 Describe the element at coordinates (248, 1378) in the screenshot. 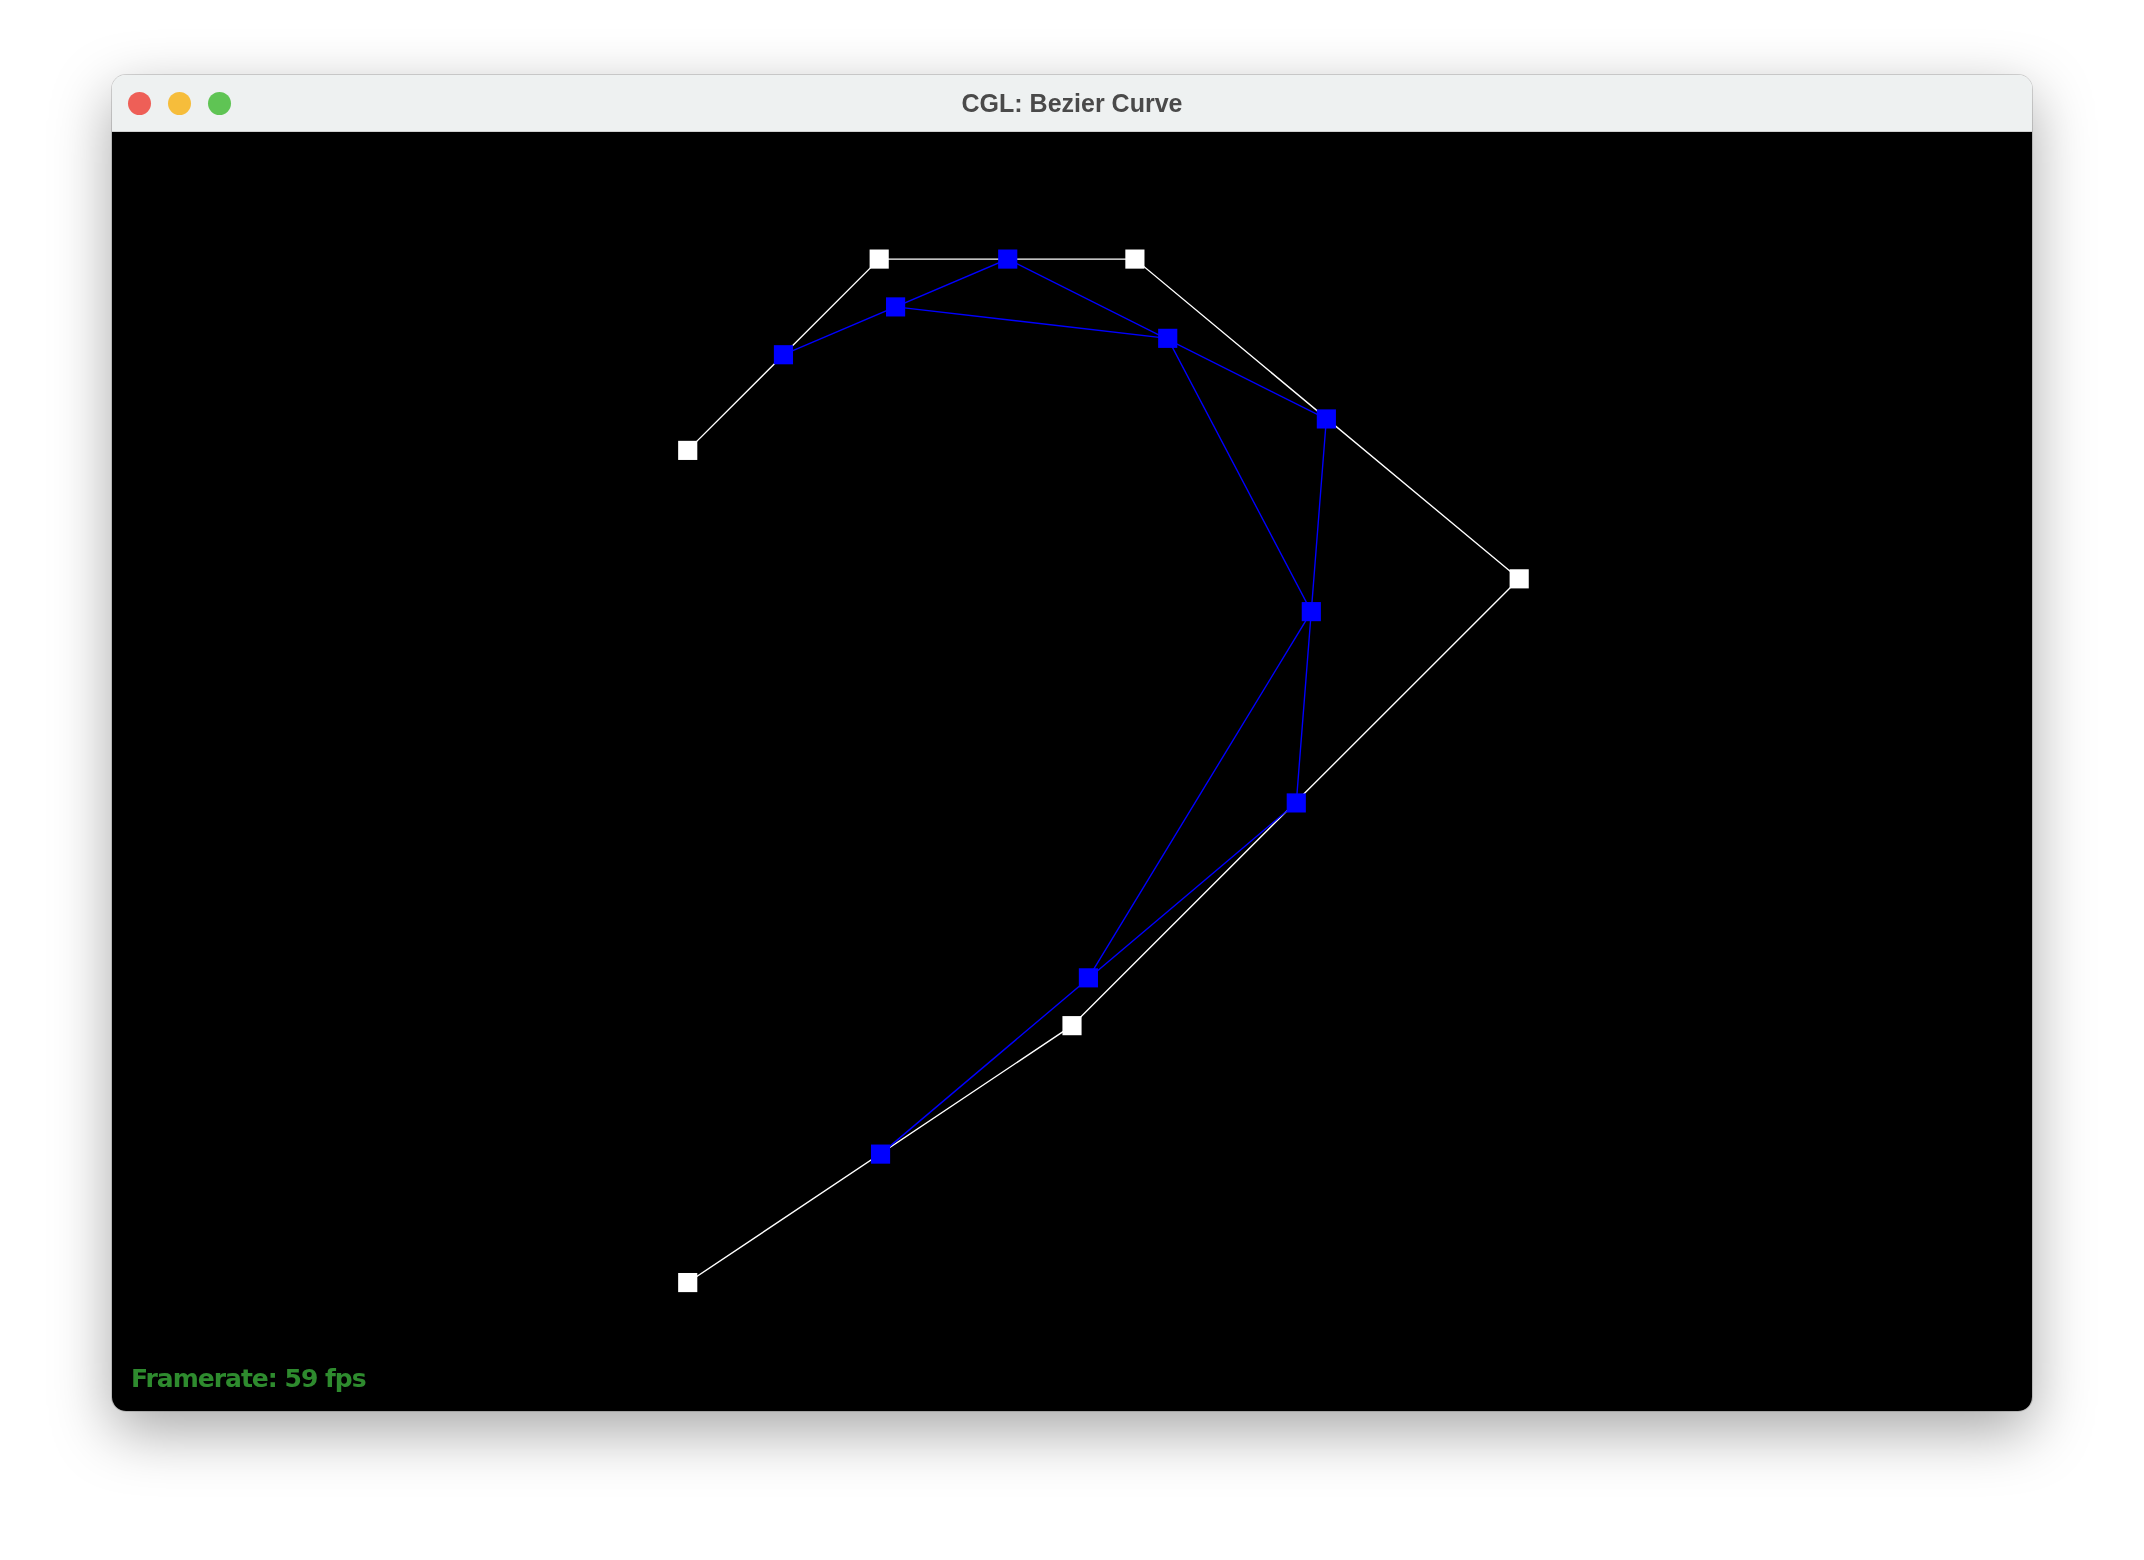

I see `framerate-label: Framerate: 59 fps` at that location.